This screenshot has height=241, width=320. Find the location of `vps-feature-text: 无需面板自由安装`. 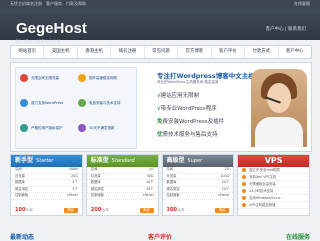

vps-feature-text: 无需面板自由安装 is located at coordinates (262, 184).